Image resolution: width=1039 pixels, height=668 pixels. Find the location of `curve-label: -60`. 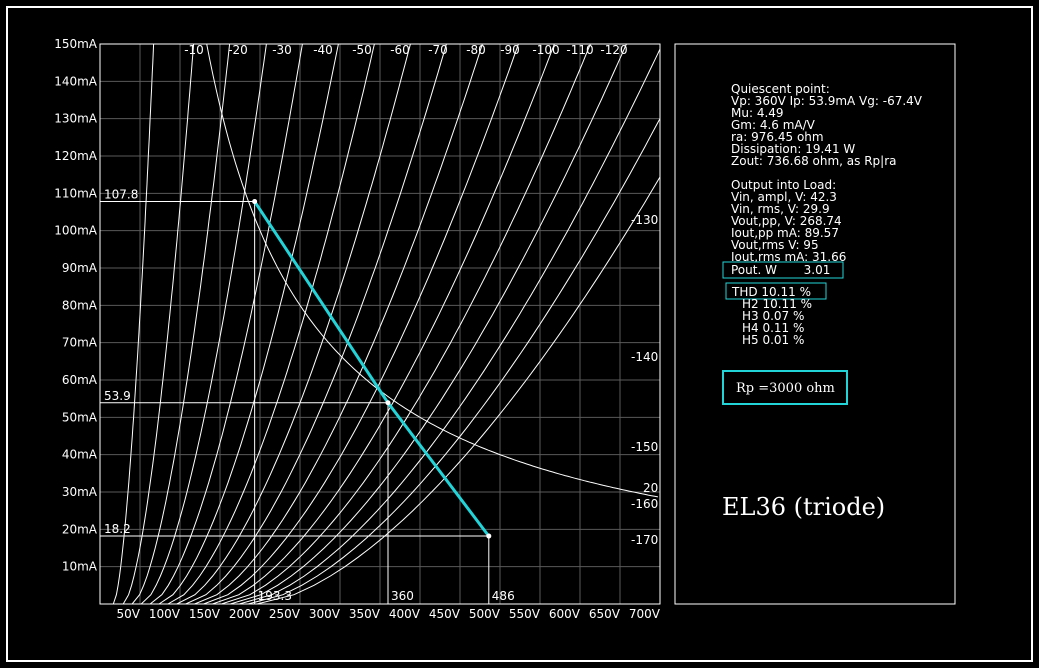

curve-label: -60 is located at coordinates (400, 50).